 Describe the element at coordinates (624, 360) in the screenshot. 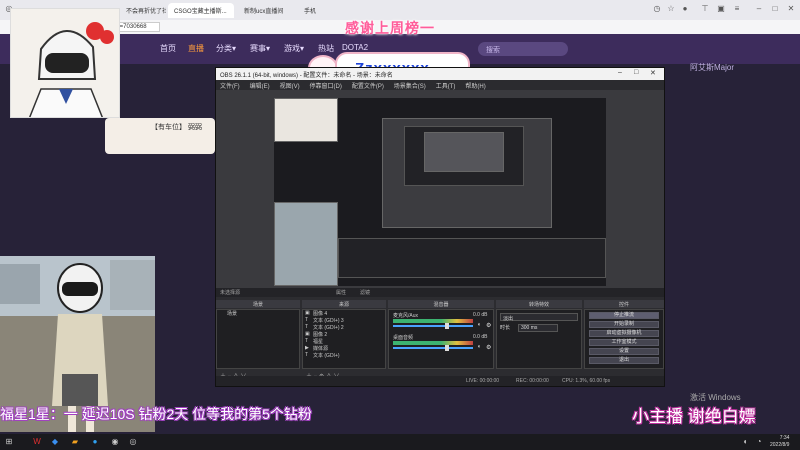

I see `exit-button: 退出` at that location.